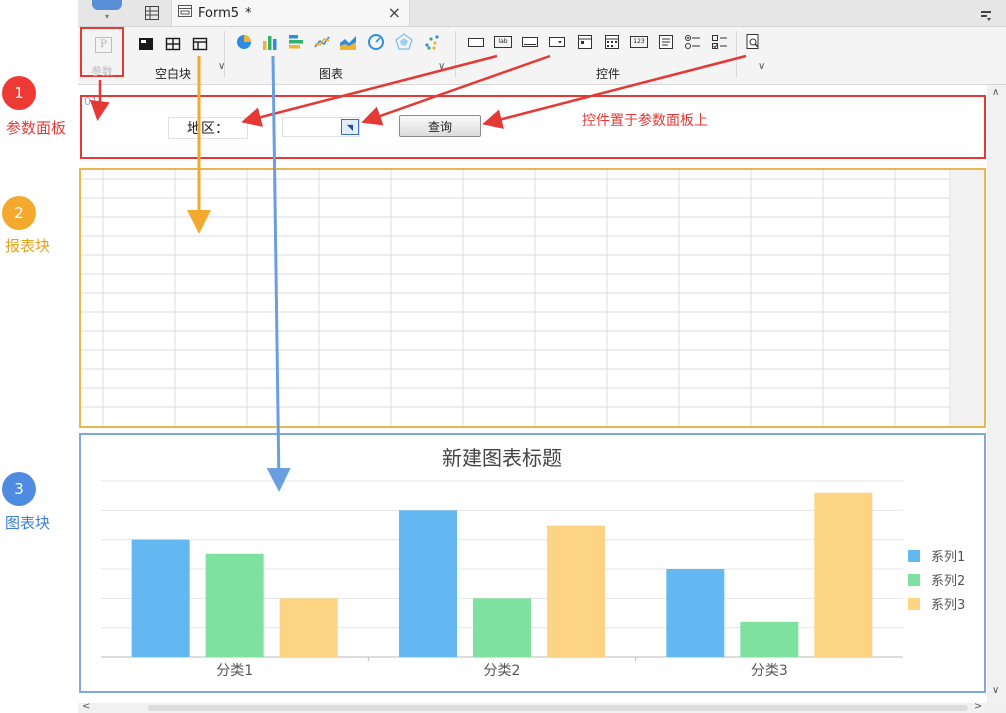 This screenshot has height=713, width=1006. Describe the element at coordinates (248, 13) in the screenshot. I see `tab-modified-mark: *` at that location.